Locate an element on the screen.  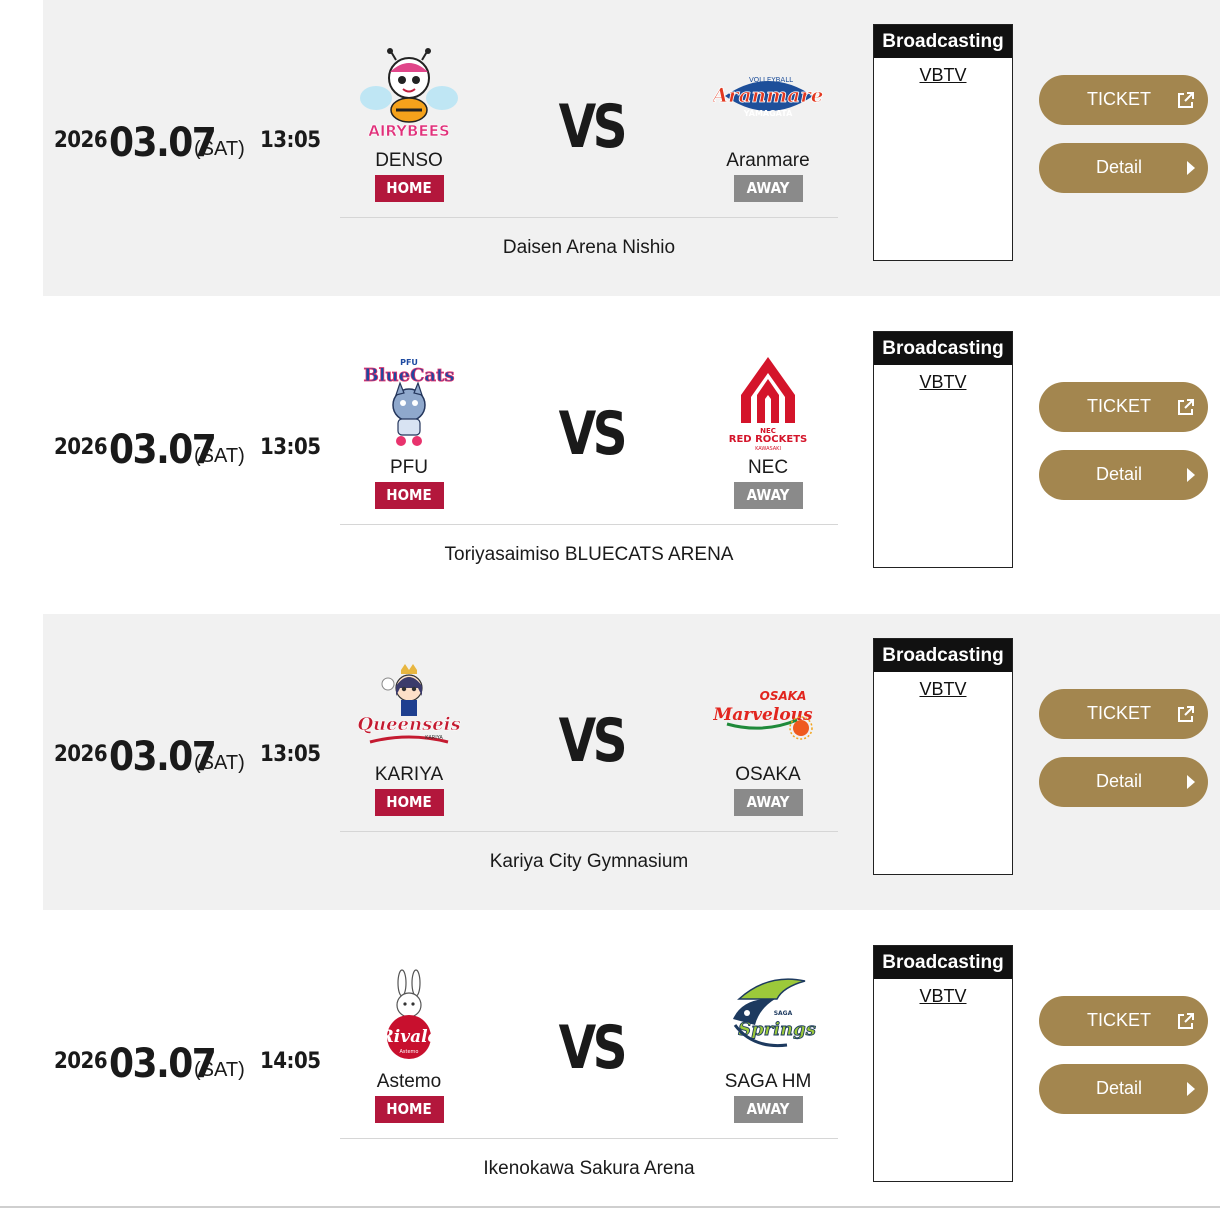
home-team-name: KARIYA is located at coordinates (409, 774).